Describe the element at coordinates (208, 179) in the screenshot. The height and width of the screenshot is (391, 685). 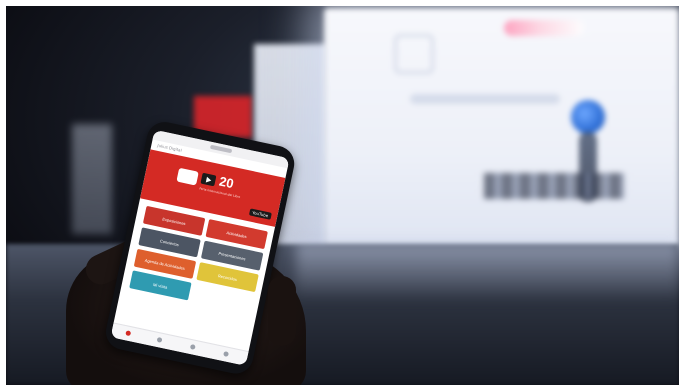
I see `play-icon` at that location.